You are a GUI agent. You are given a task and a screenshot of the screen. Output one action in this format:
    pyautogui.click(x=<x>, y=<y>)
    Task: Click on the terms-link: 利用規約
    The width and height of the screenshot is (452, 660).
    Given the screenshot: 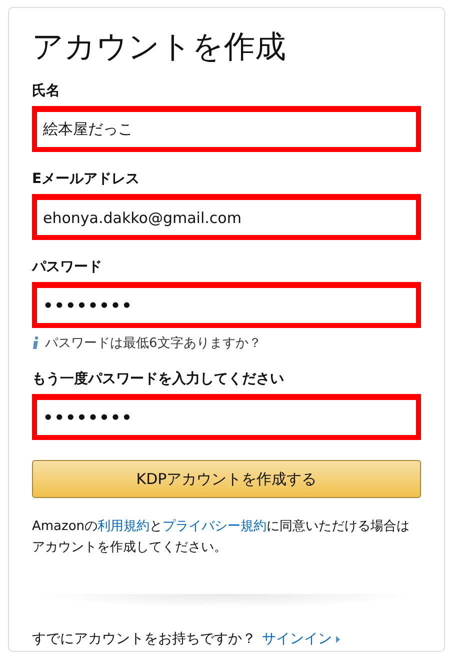 What is the action you would take?
    pyautogui.click(x=124, y=526)
    